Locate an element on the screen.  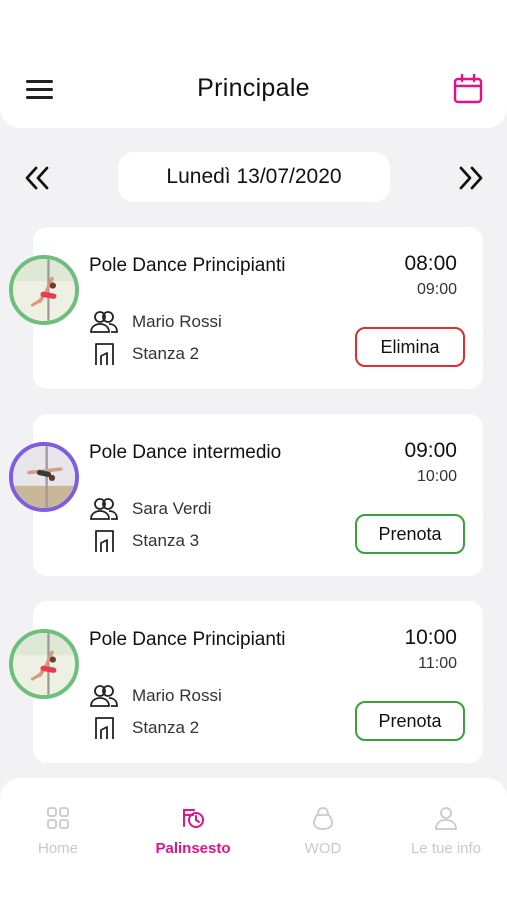
double-chevron-left-icon is located at coordinates (37, 178).